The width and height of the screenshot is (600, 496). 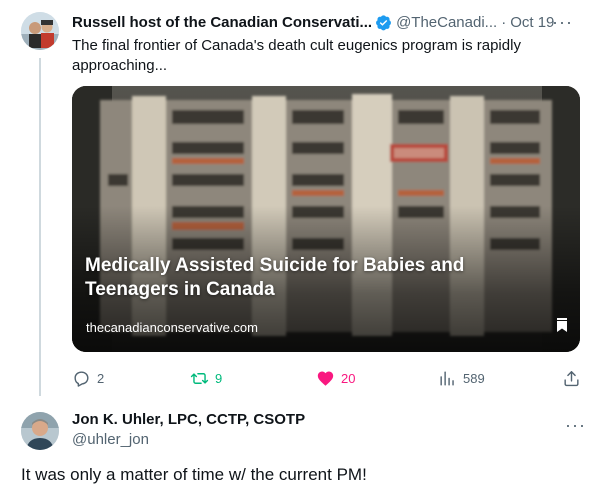 I want to click on repost-count: 9, so click(x=219, y=378).